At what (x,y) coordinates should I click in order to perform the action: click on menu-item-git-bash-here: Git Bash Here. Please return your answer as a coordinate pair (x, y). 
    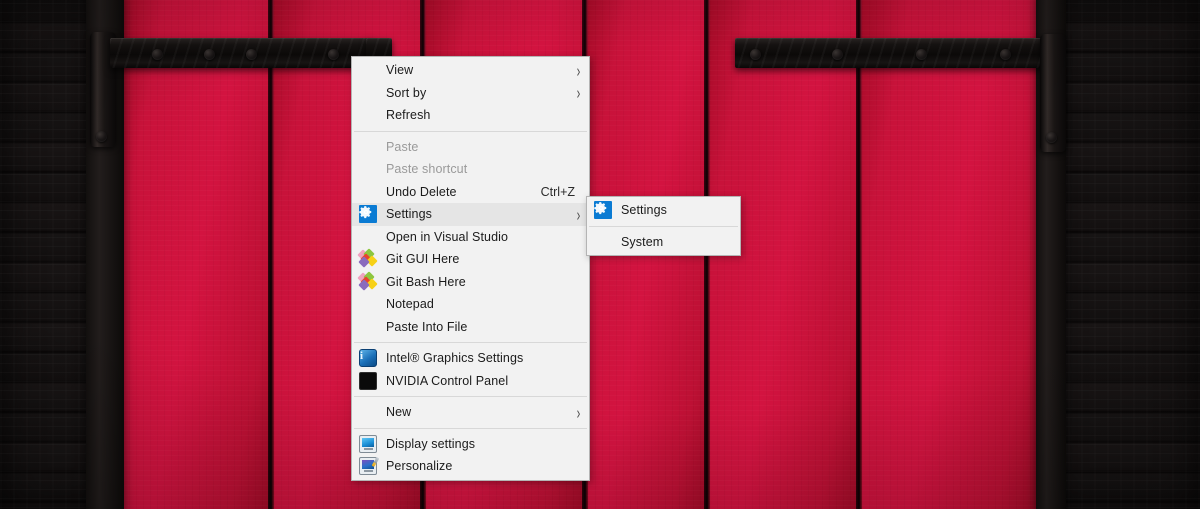
    Looking at the image, I should click on (470, 282).